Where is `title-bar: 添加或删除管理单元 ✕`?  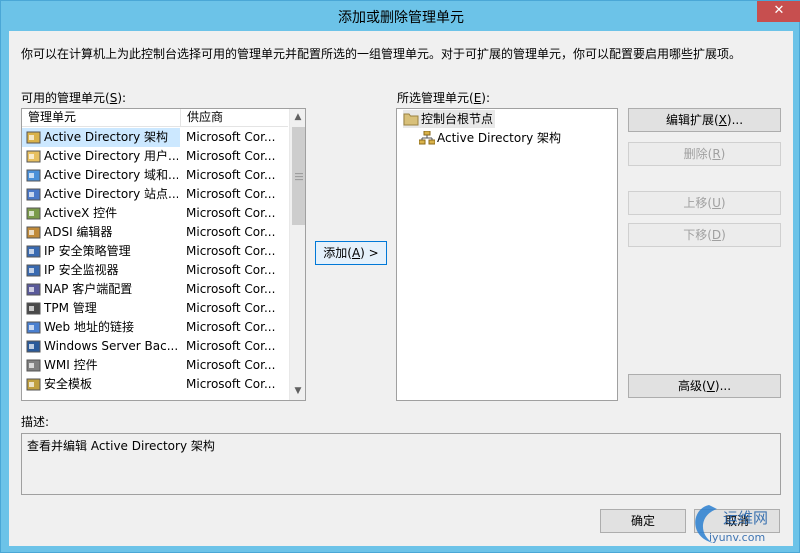
title-bar: 添加或删除管理单元 ✕ is located at coordinates (400, 16).